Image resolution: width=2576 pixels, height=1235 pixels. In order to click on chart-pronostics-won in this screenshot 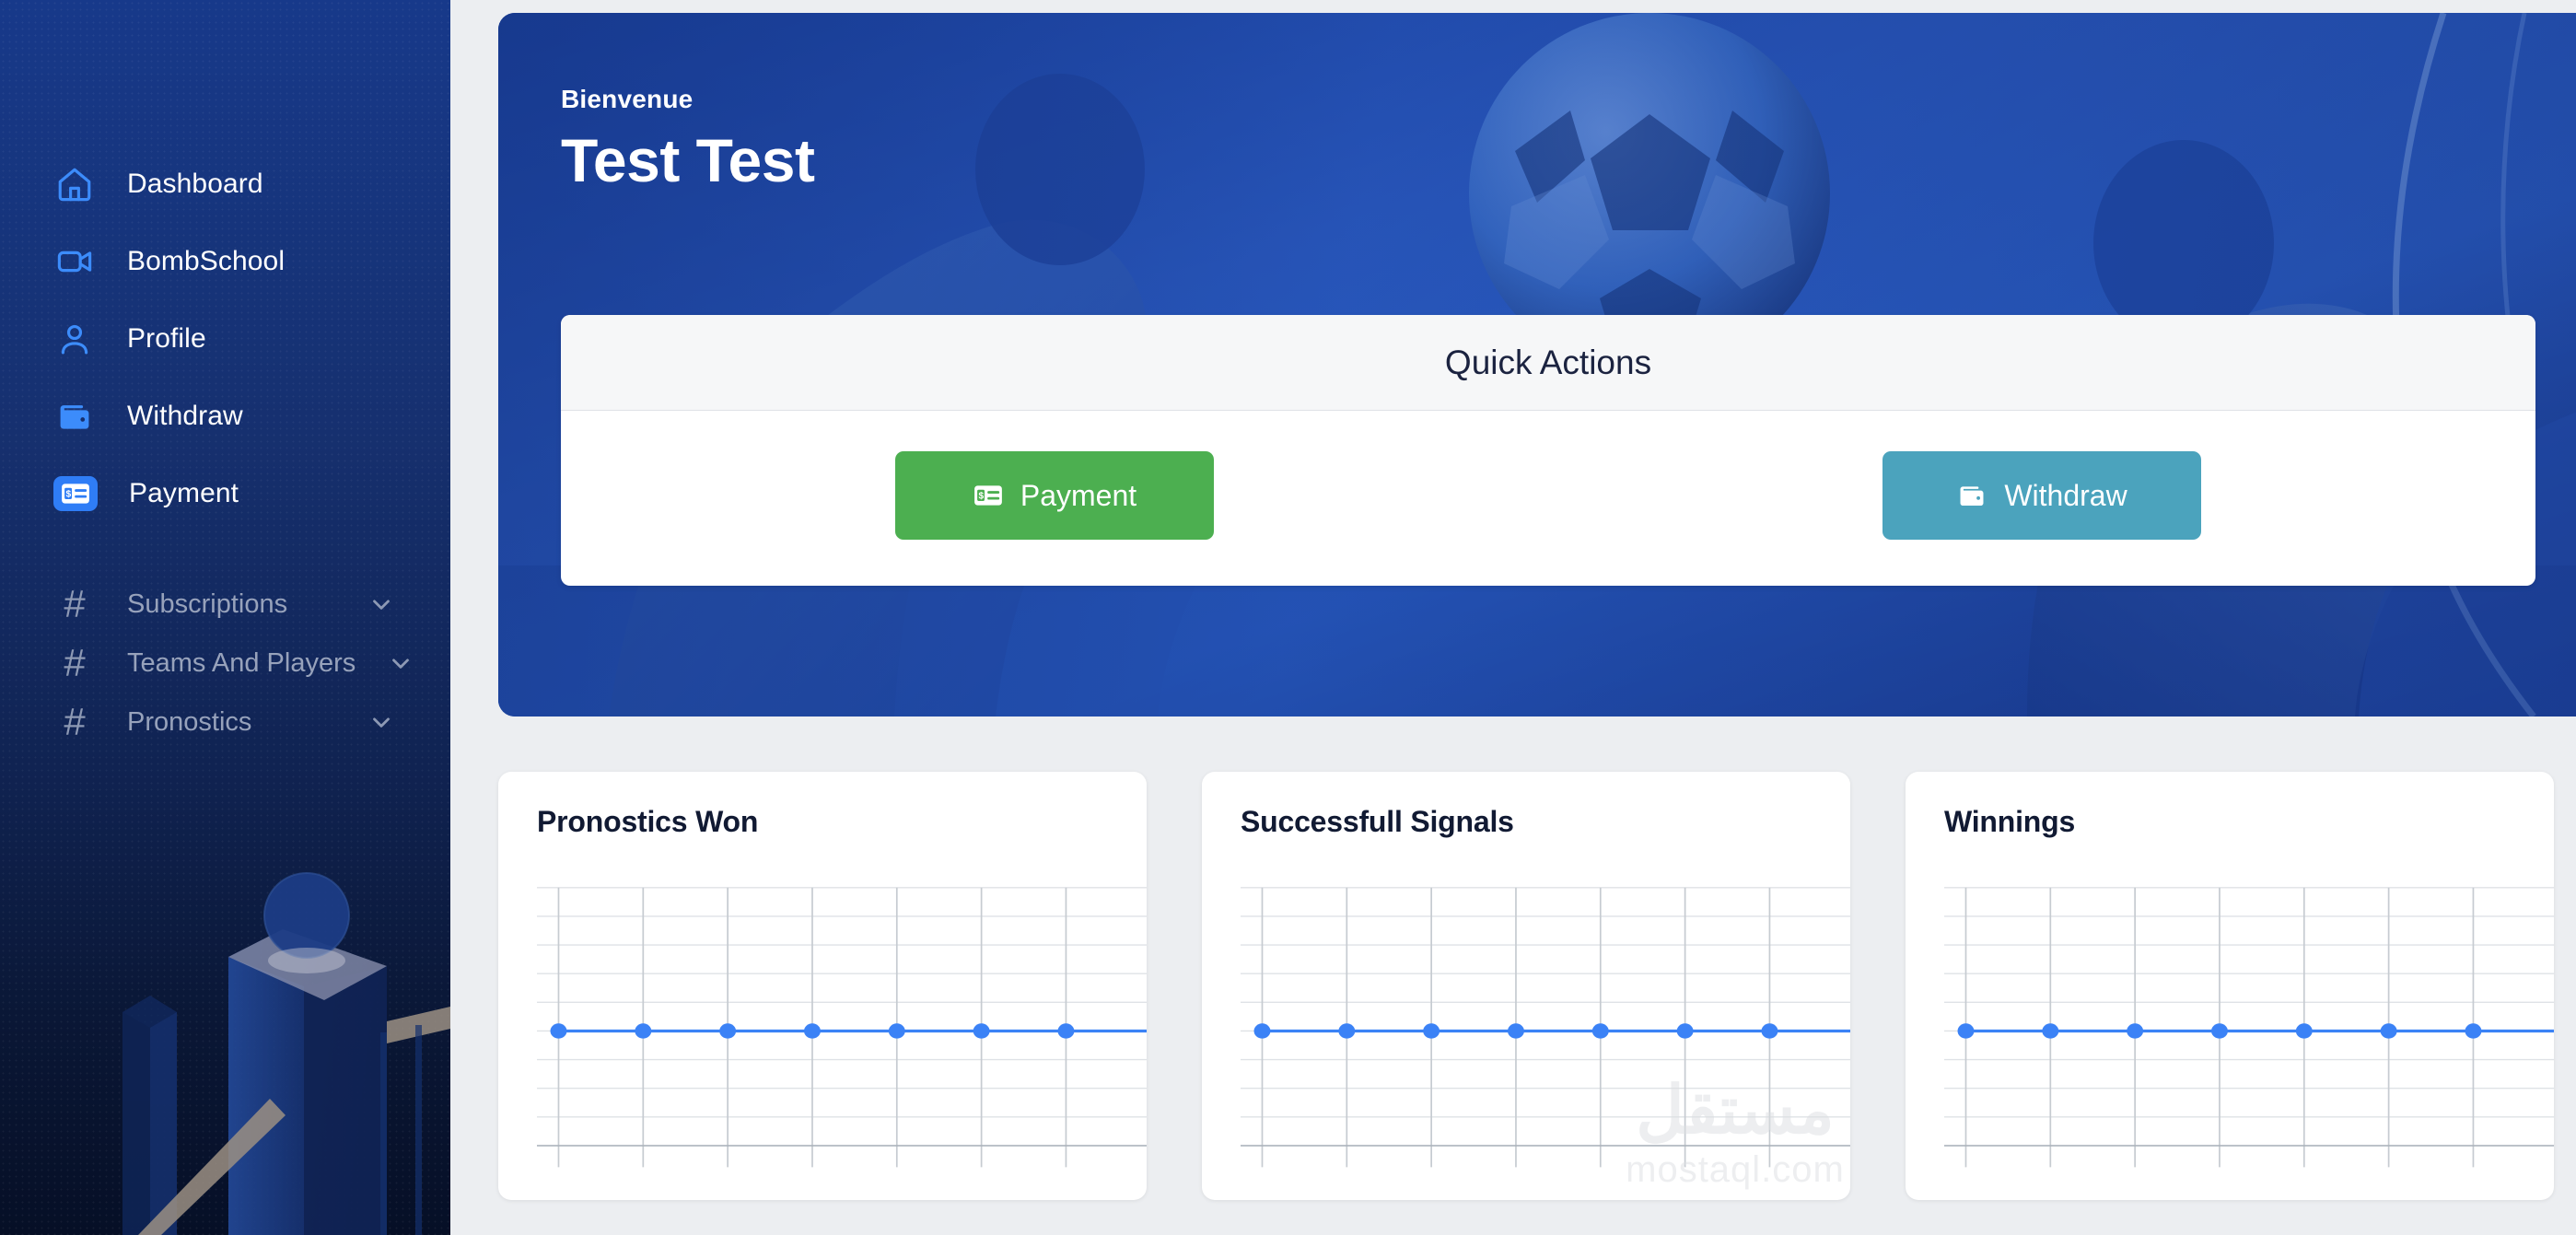, I will do `click(842, 1030)`.